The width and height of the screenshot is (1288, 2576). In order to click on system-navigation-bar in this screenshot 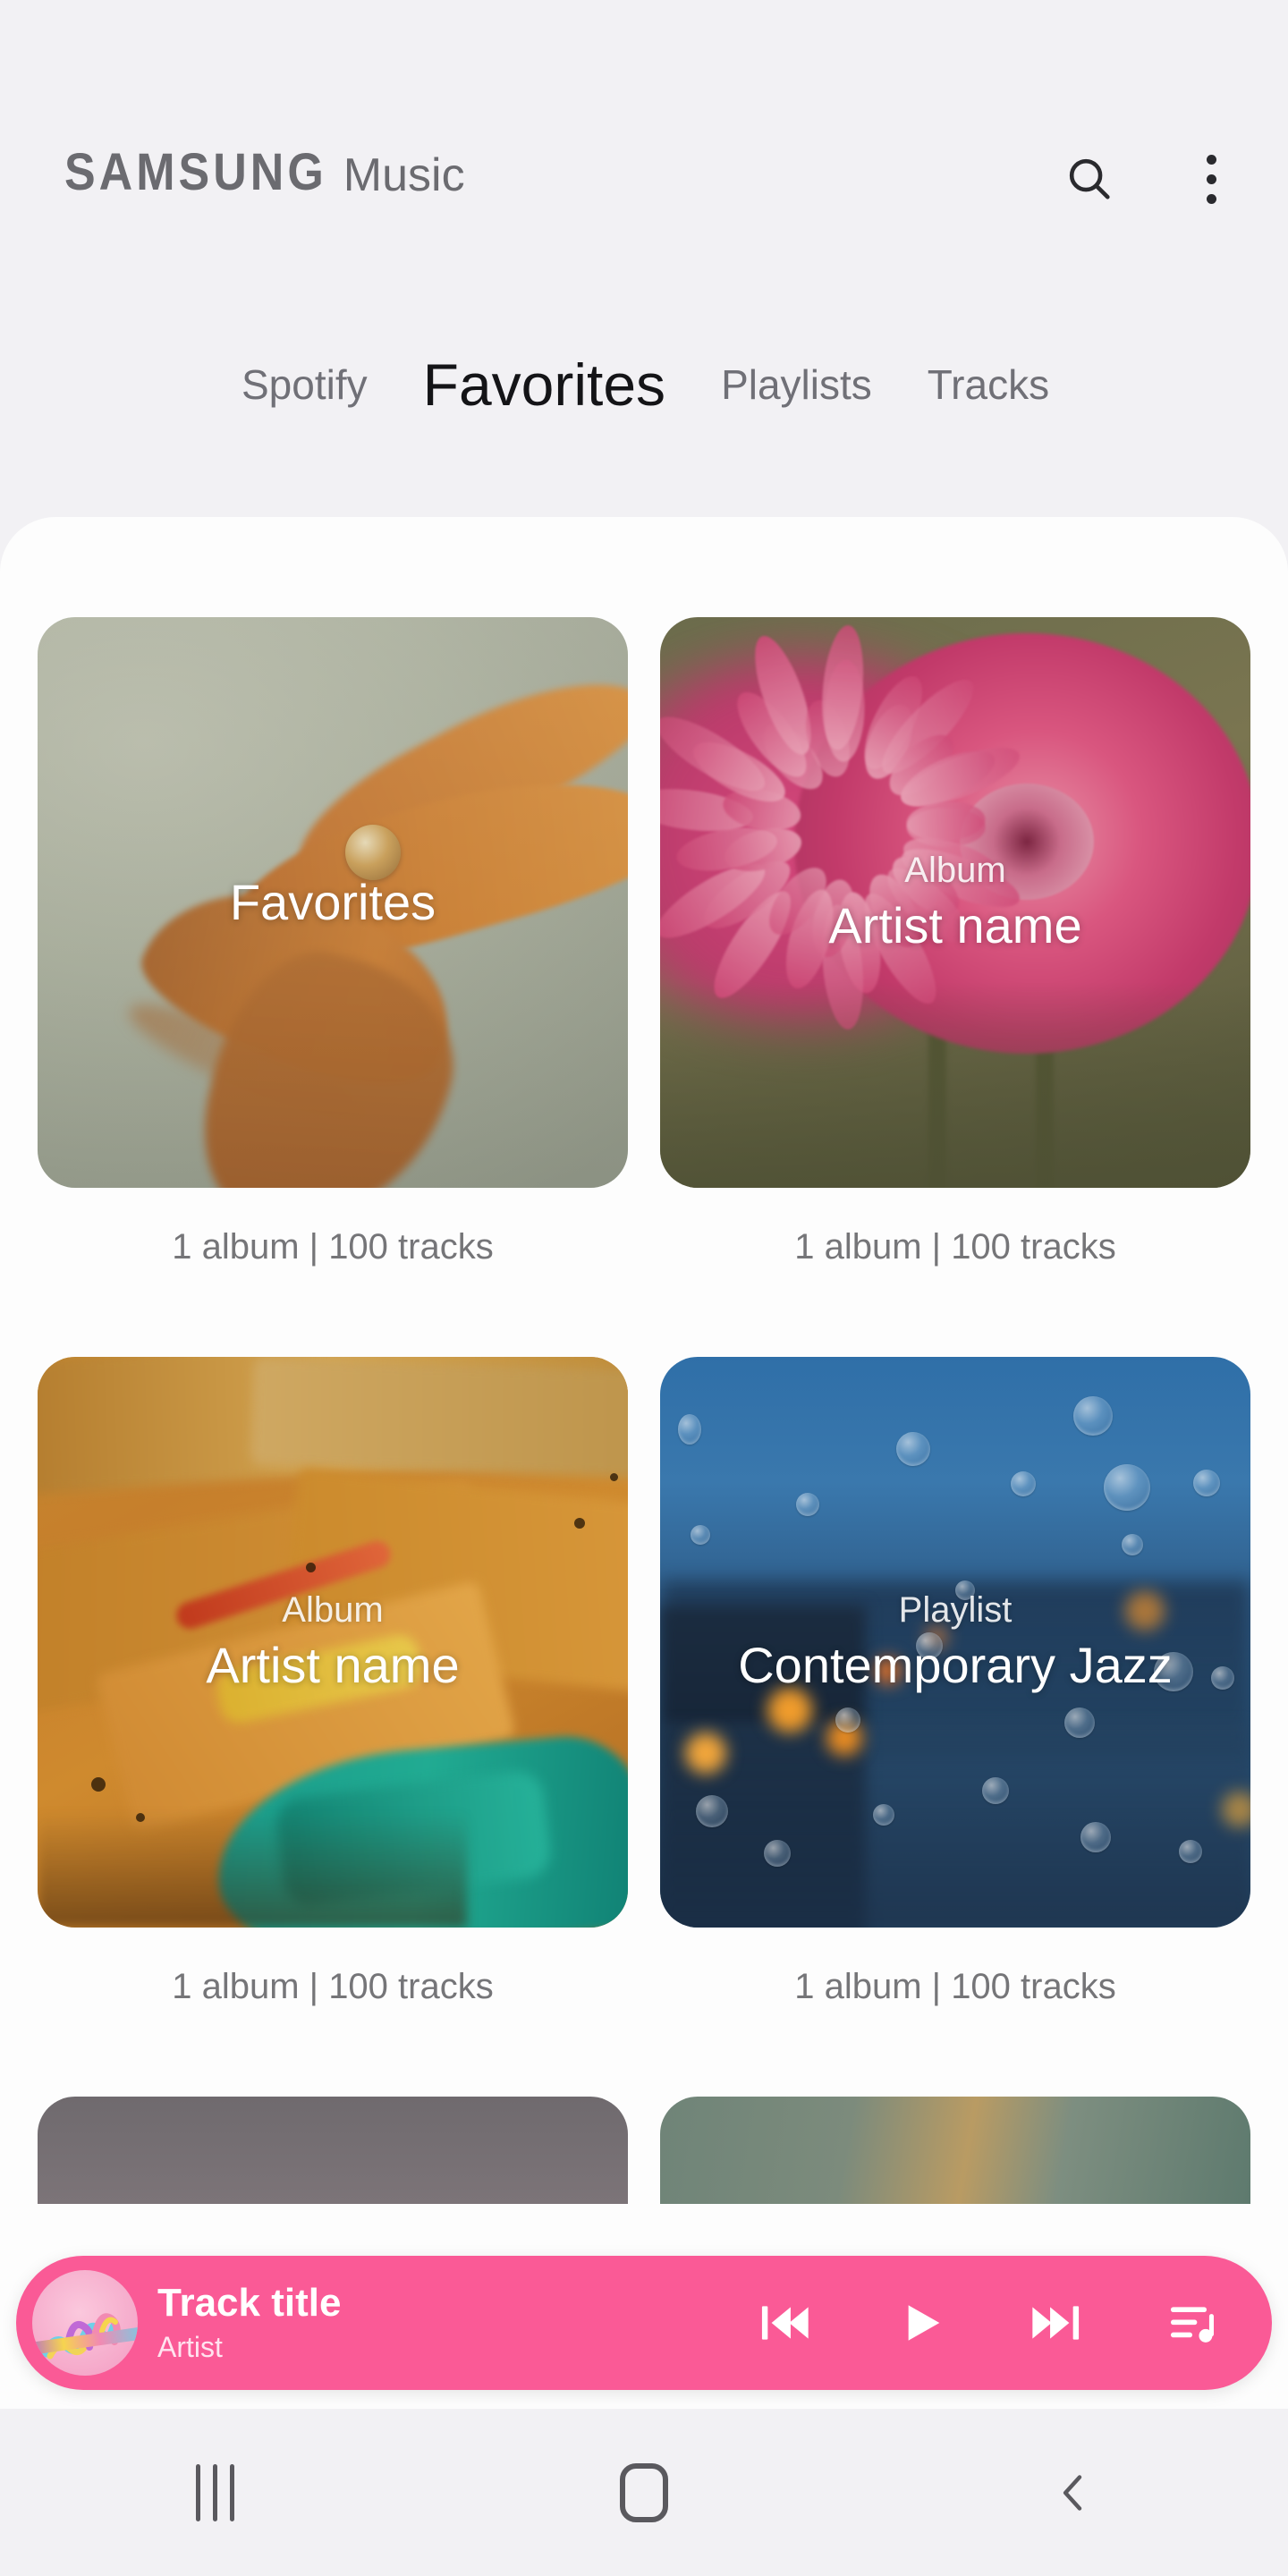, I will do `click(644, 2492)`.